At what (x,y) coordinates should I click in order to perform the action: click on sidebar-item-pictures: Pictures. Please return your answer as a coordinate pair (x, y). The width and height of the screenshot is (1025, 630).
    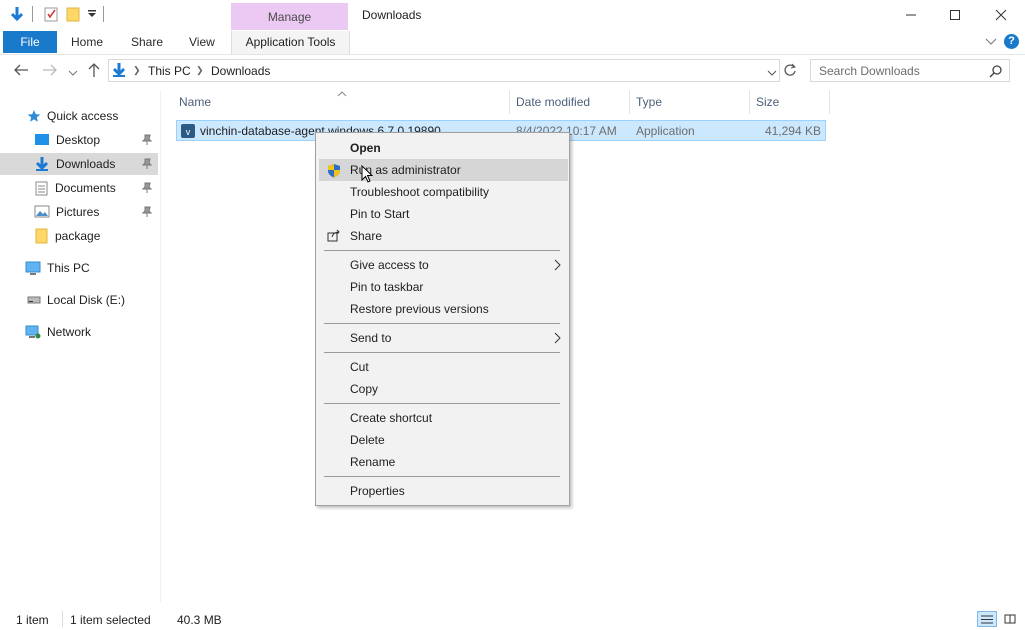
    Looking at the image, I should click on (79, 212).